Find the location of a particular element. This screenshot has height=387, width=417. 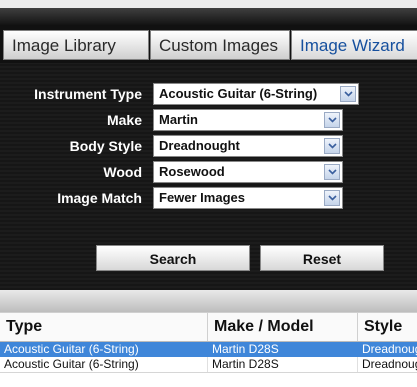

column-header-type: Type is located at coordinates (104, 327).